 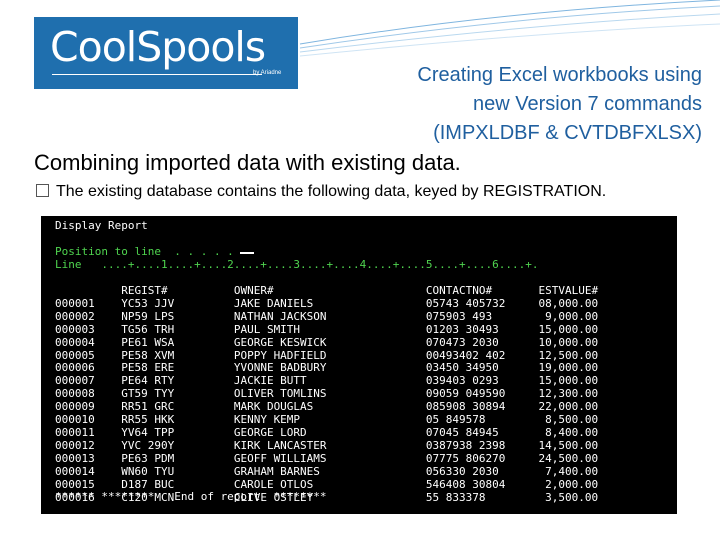 I want to click on row-regist: YV64 TPP, so click(x=177, y=432).